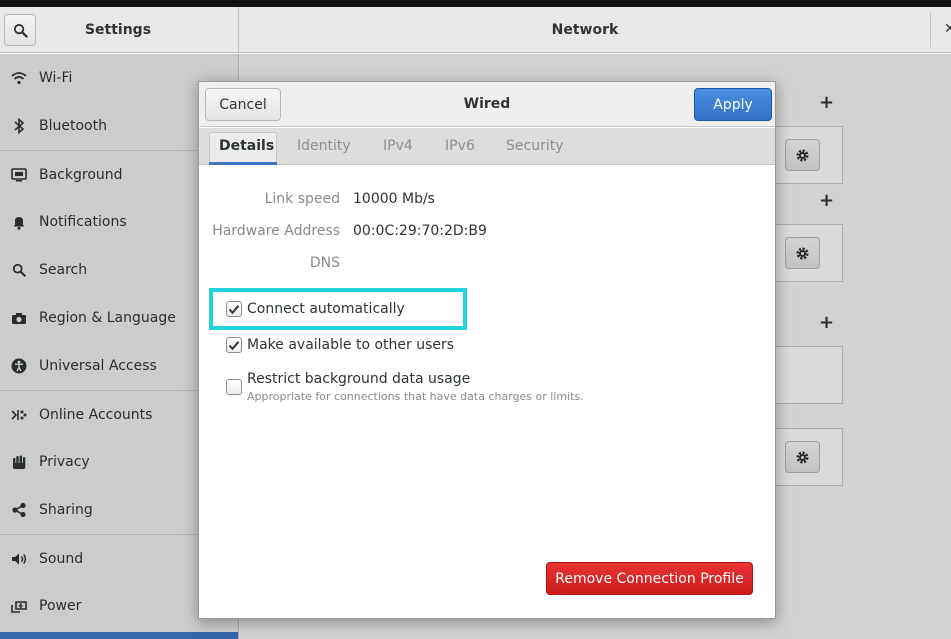  Describe the element at coordinates (243, 104) in the screenshot. I see `cancel-button: Cancel` at that location.